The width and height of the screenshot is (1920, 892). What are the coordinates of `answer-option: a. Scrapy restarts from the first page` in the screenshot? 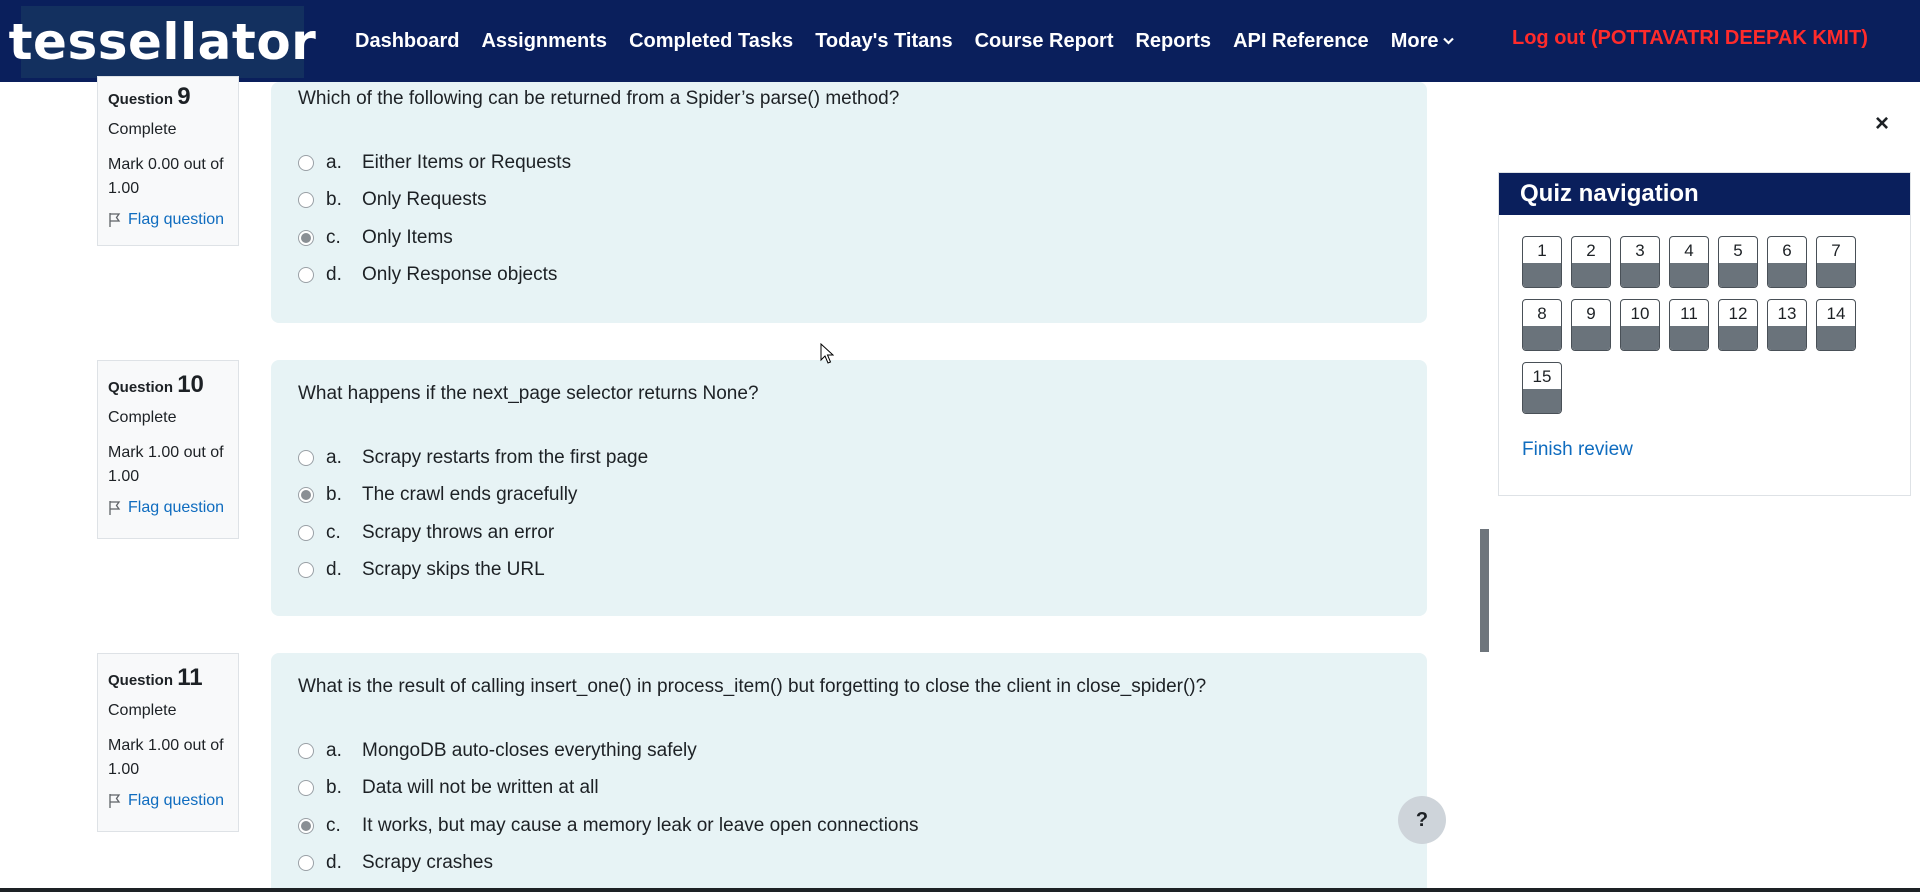 It's located at (862, 458).